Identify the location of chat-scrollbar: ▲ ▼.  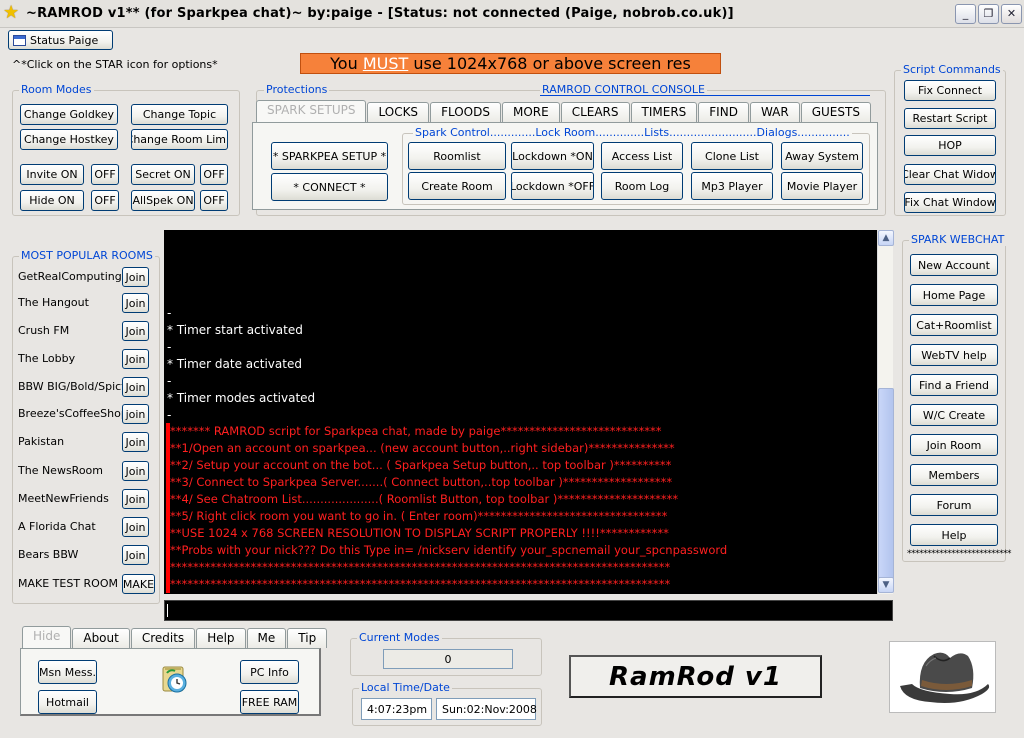
(885, 412).